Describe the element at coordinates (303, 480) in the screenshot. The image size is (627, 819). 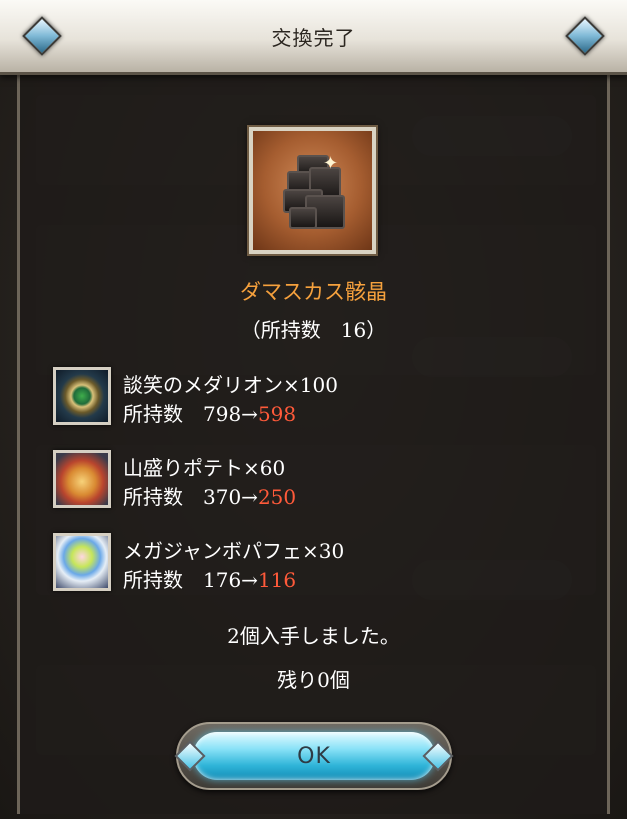
I see `cost-row: 山盛りポテト×60 所持数 370→250` at that location.